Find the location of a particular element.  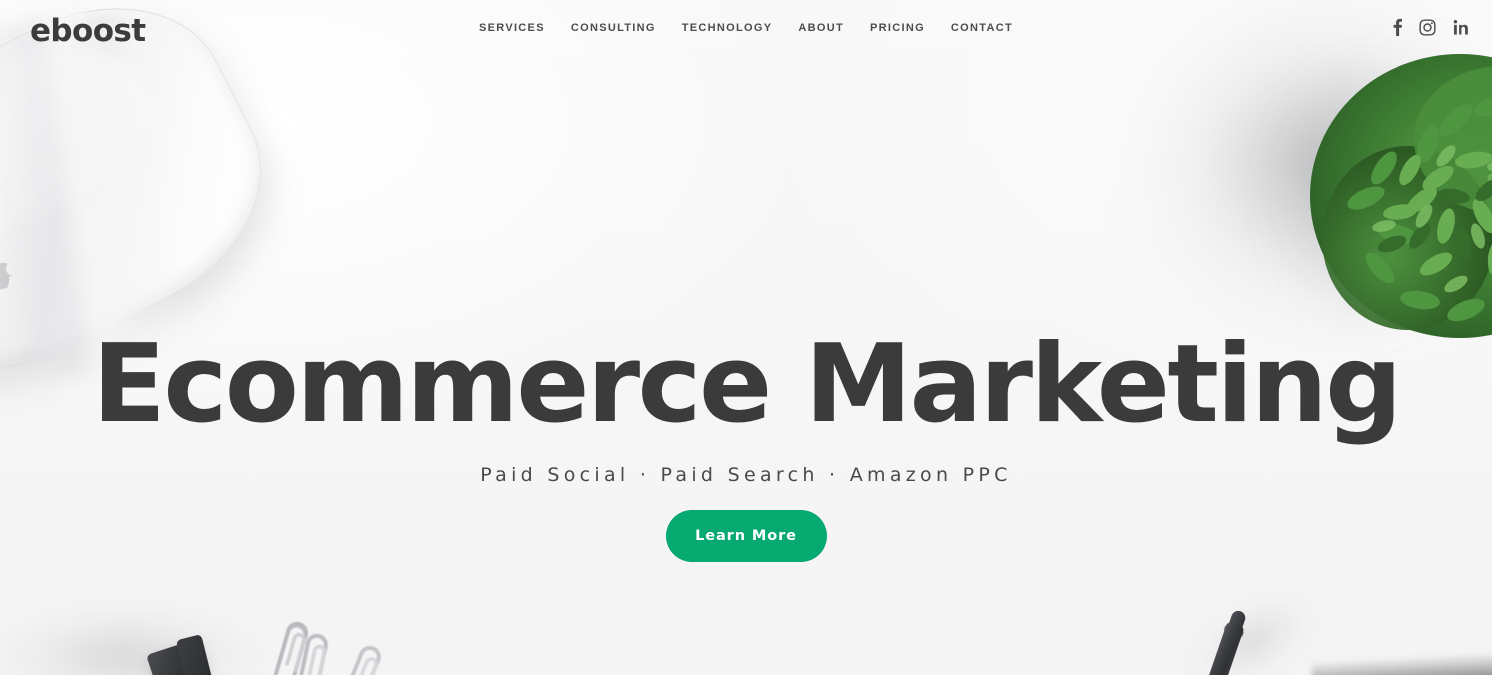

corner-object is located at coordinates (1401, 663).